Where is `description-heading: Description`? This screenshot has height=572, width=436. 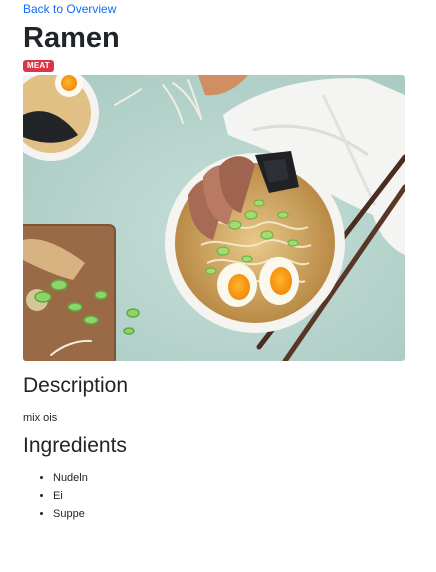
description-heading: Description is located at coordinates (76, 385).